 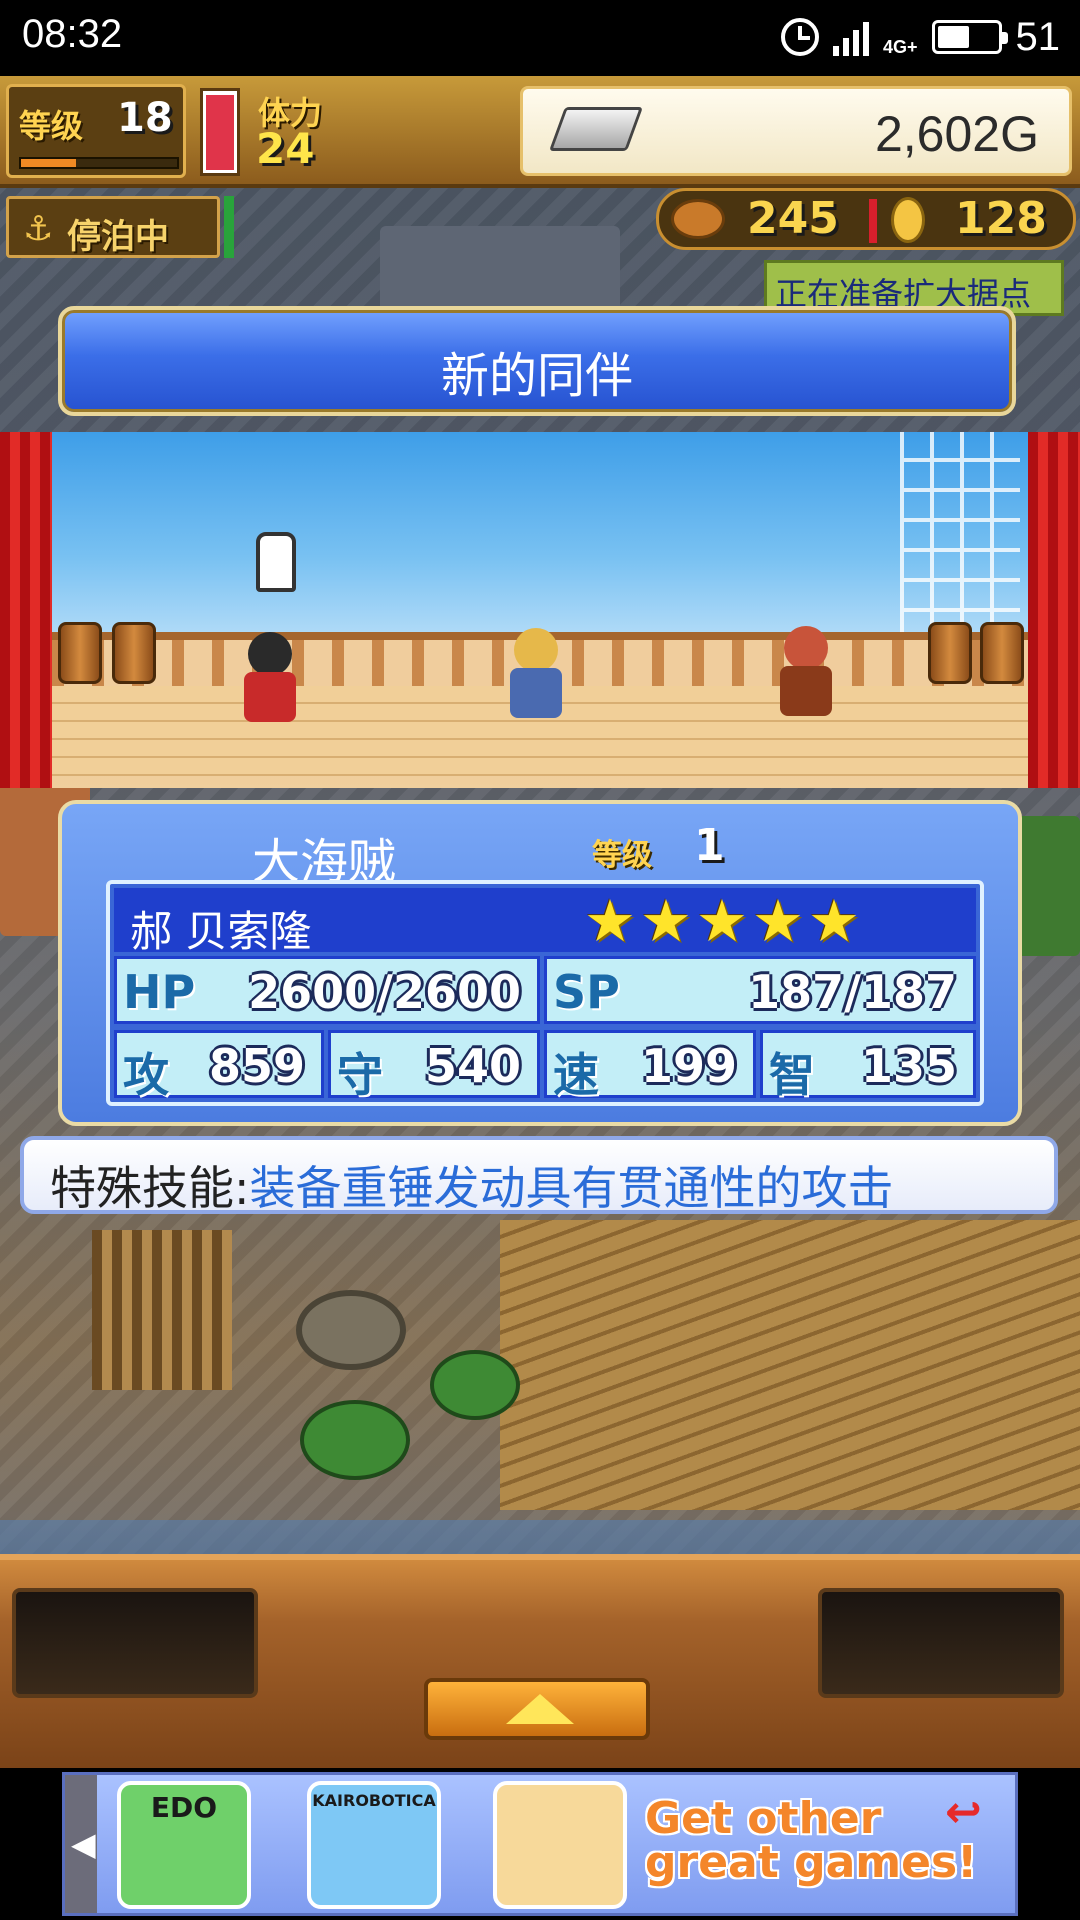 What do you see at coordinates (150, 1188) in the screenshot?
I see `skill-label: 特殊技能:` at bounding box center [150, 1188].